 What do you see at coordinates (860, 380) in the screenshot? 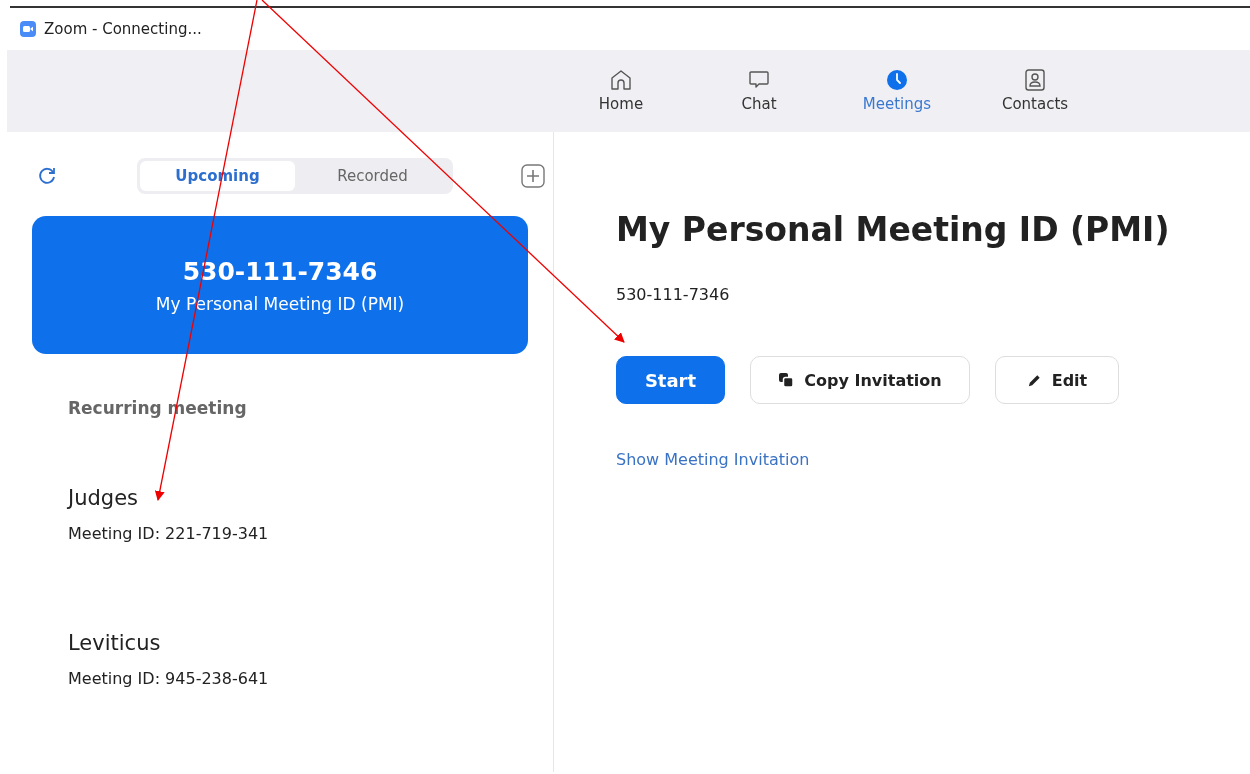
I see `copy-invitation-button: Copy Invitation` at bounding box center [860, 380].